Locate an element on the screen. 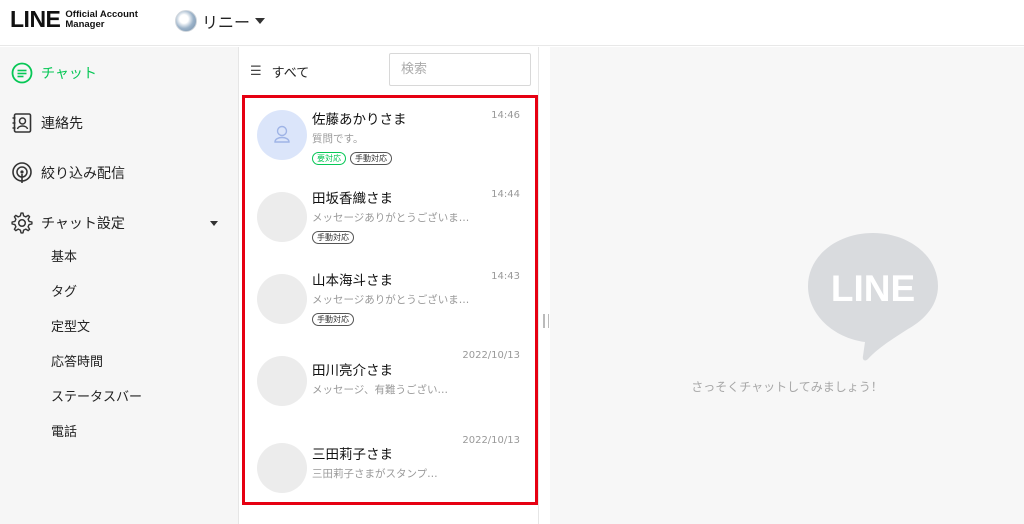 Image resolution: width=1024 pixels, height=524 pixels. account-name: リニー is located at coordinates (226, 22).